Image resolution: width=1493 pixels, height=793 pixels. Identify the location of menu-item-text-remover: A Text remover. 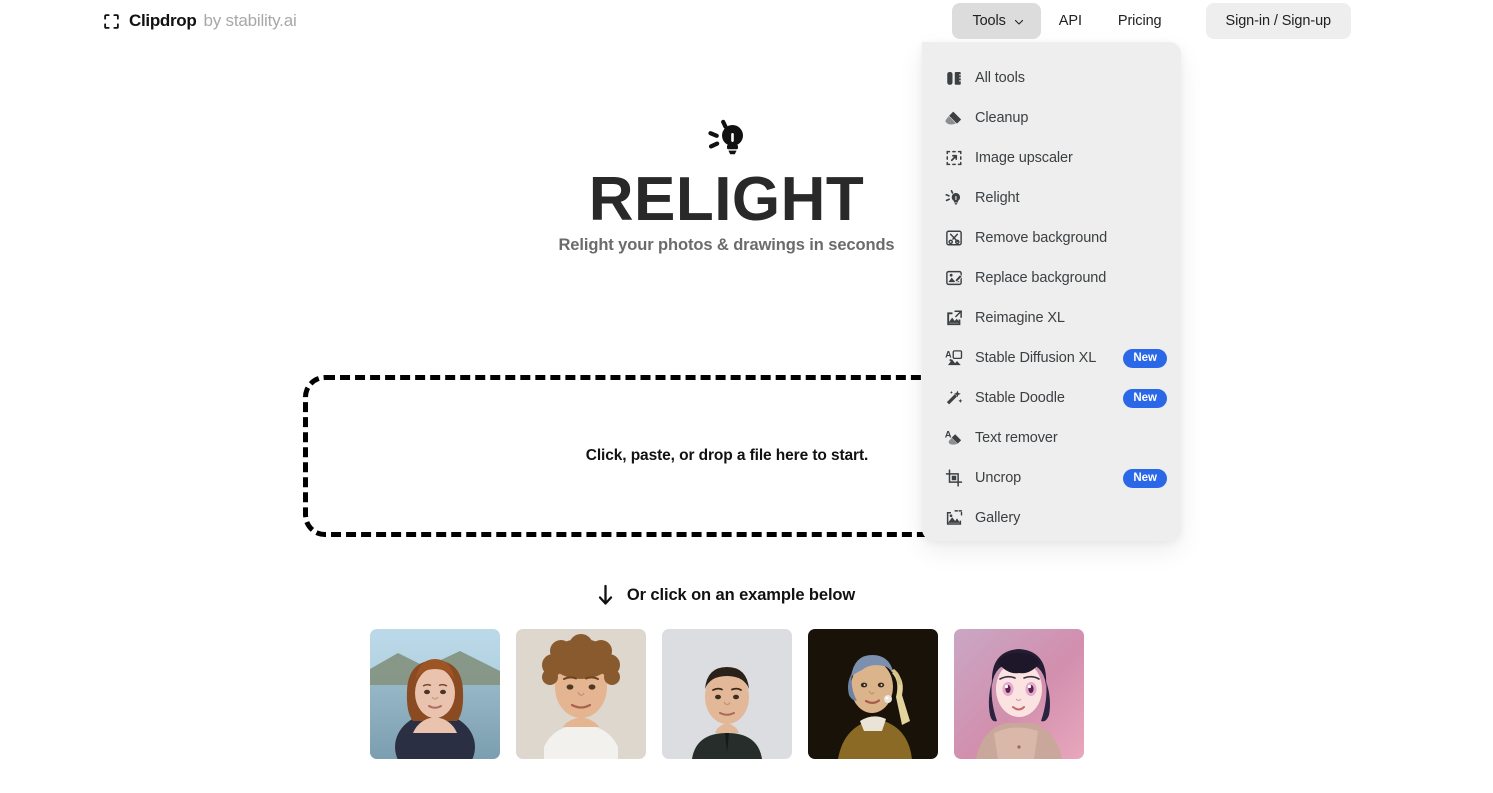
(1051, 438).